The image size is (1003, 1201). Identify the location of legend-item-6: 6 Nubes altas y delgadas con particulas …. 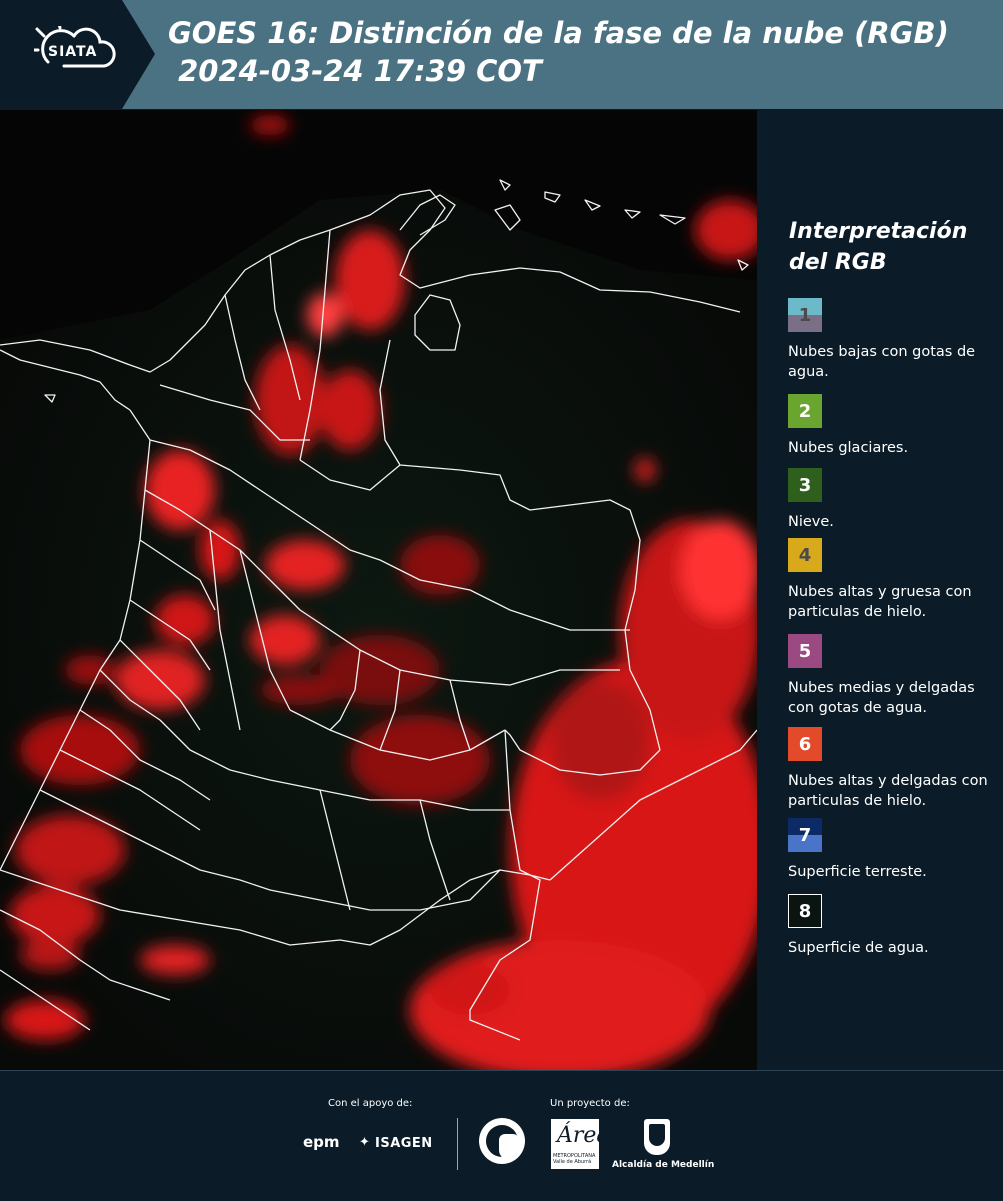
(893, 769).